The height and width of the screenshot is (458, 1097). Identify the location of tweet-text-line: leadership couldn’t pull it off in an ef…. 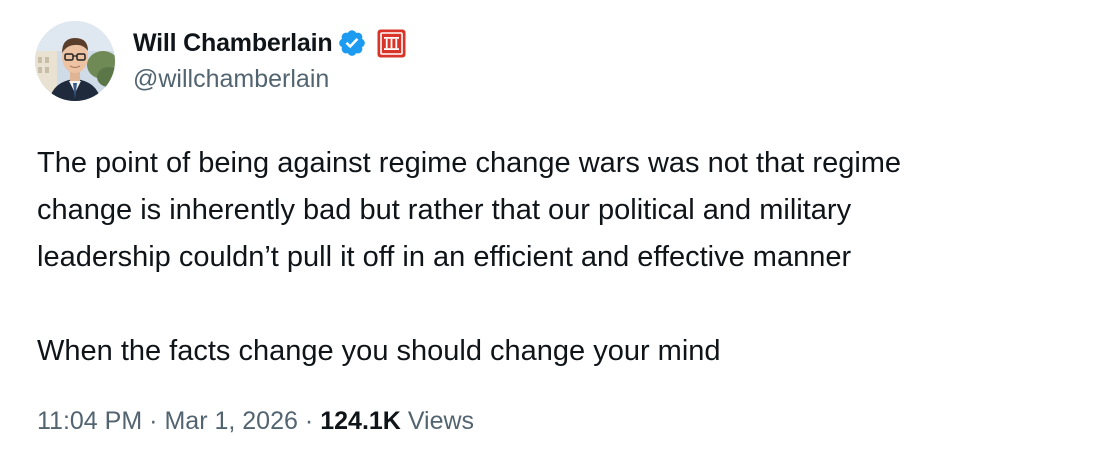
(444, 257).